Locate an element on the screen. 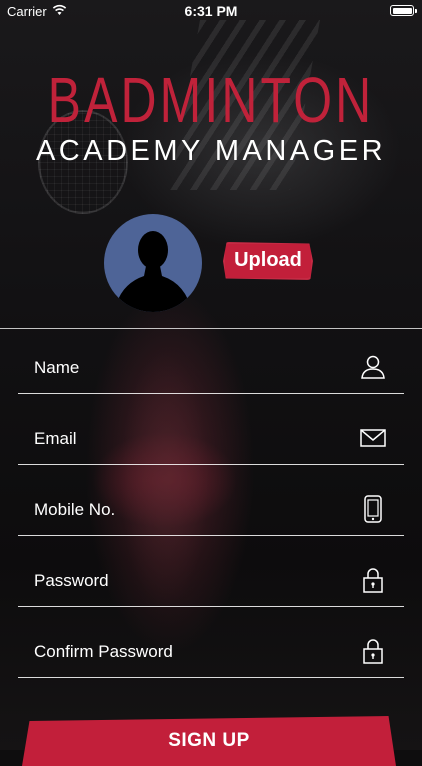 This screenshot has height=766, width=422. email-field-label: Email is located at coordinates (55, 438).